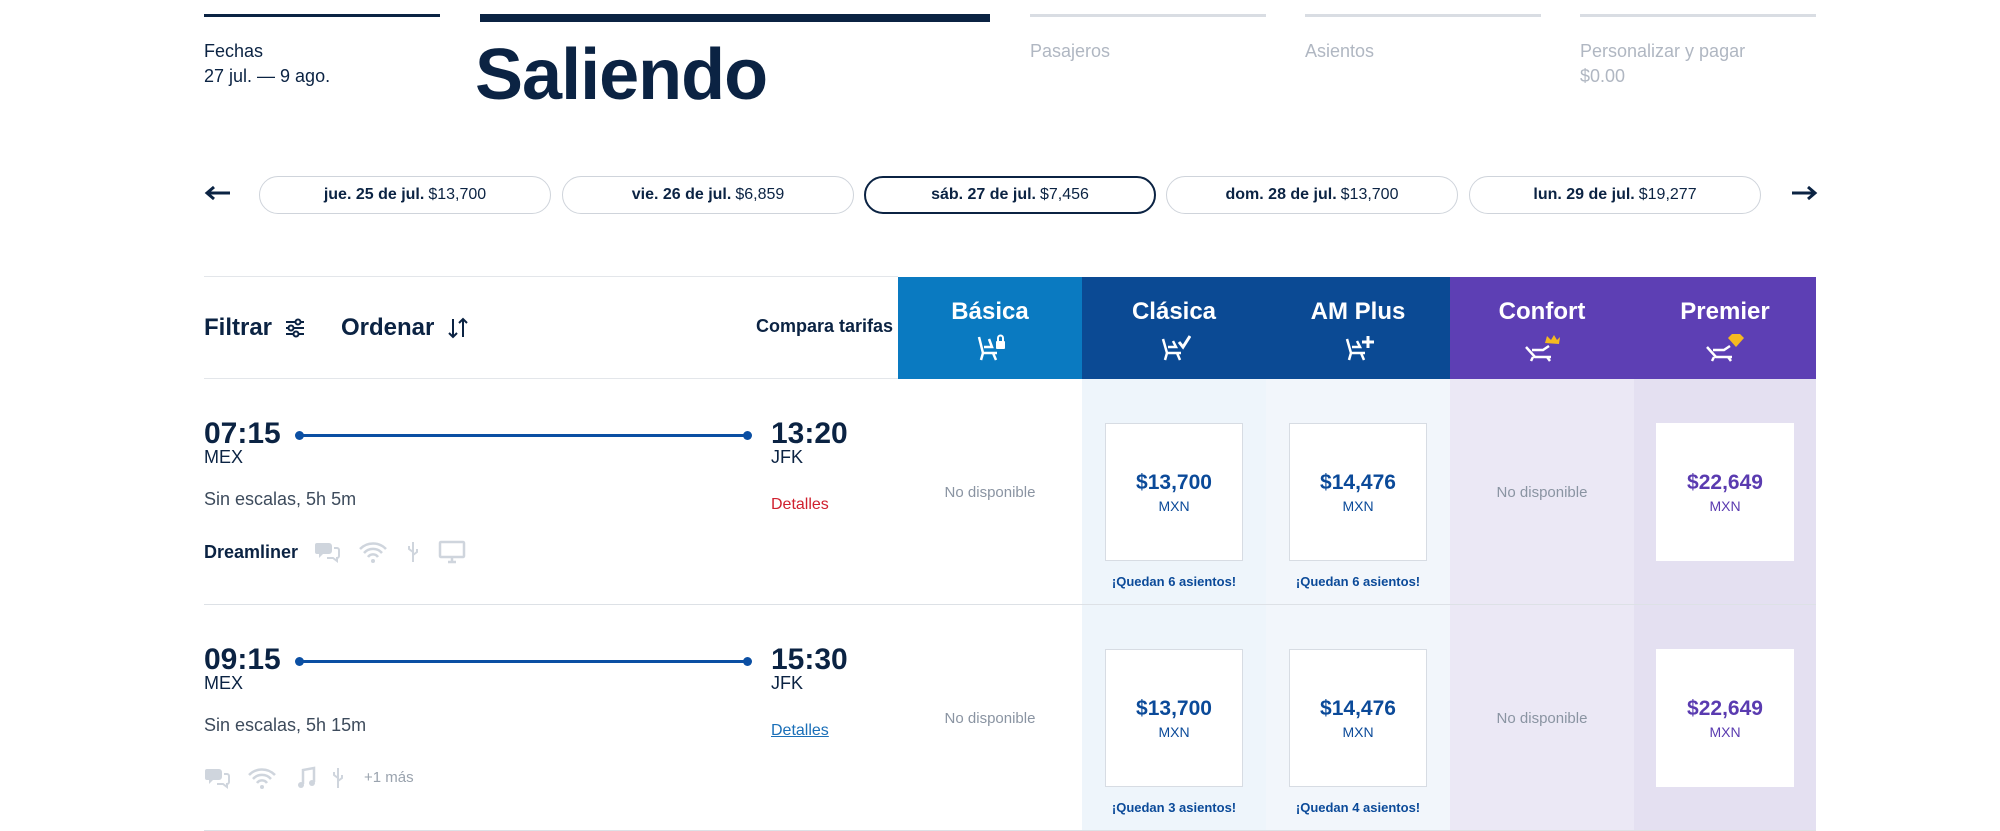 Image resolution: width=2000 pixels, height=831 pixels. Describe the element at coordinates (1358, 311) in the screenshot. I see `fare-name: AM Plus` at that location.